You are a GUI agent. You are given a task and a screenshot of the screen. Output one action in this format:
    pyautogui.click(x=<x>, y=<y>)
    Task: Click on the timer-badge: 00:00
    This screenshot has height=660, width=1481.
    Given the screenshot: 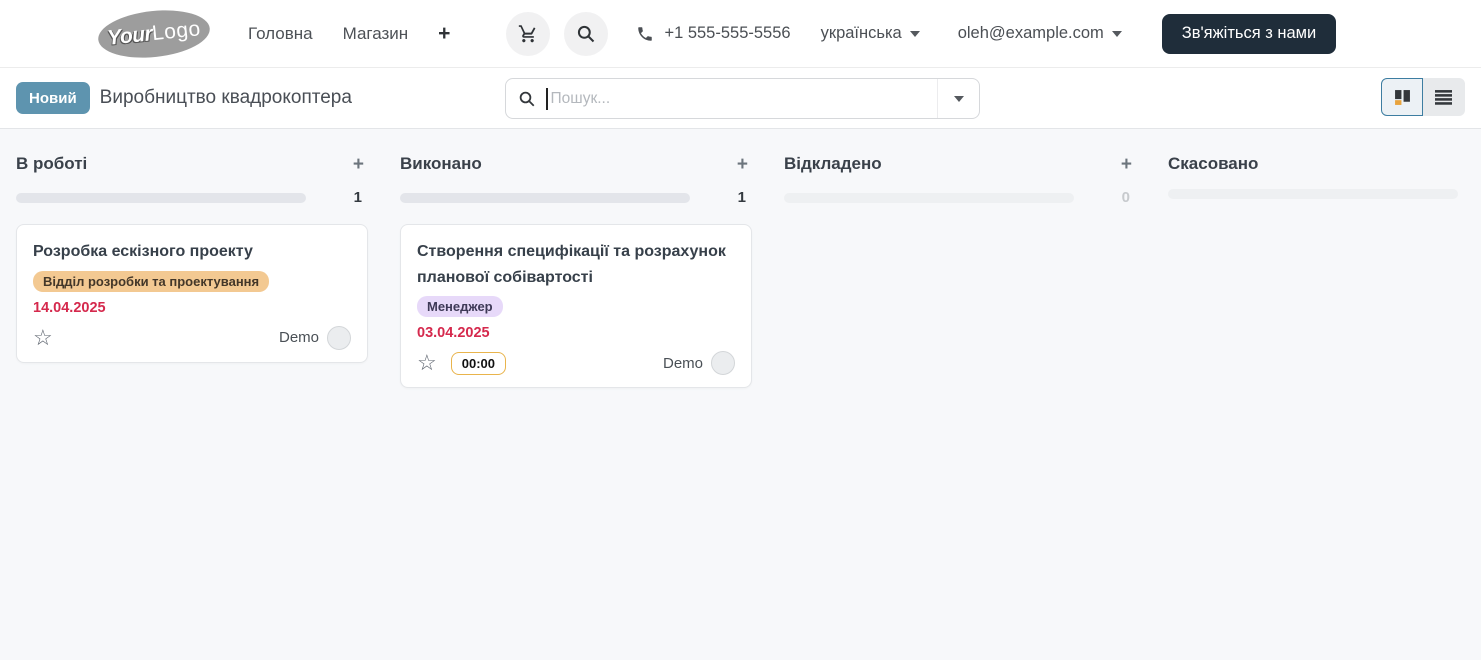 What is the action you would take?
    pyautogui.click(x=478, y=363)
    